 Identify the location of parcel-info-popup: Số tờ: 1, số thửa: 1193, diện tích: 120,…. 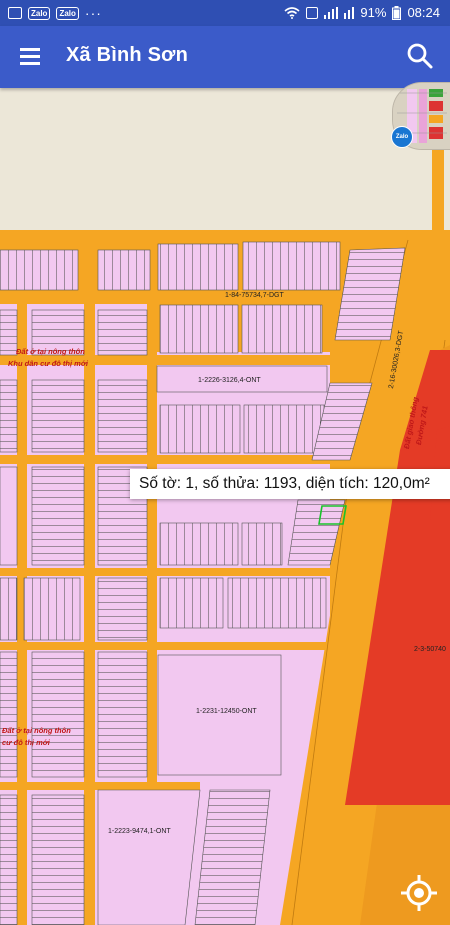
(290, 484).